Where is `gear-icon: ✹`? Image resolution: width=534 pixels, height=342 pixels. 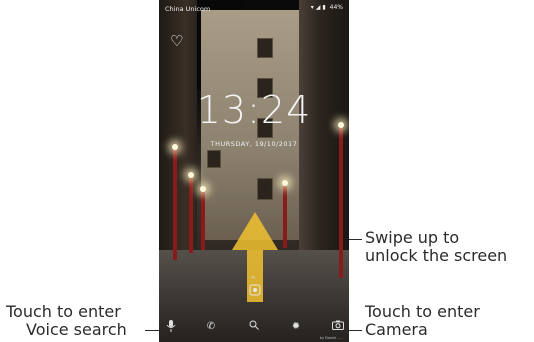
gear-icon: ✹ is located at coordinates (296, 327).